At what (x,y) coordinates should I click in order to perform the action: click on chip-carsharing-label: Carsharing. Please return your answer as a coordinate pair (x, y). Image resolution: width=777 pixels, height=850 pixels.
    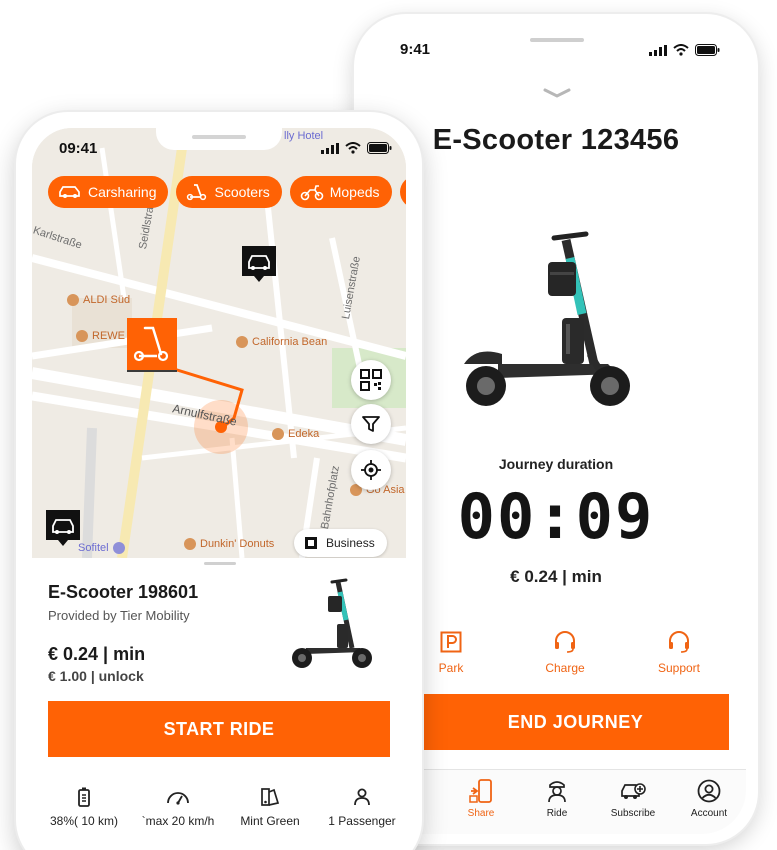
    Looking at the image, I should click on (122, 192).